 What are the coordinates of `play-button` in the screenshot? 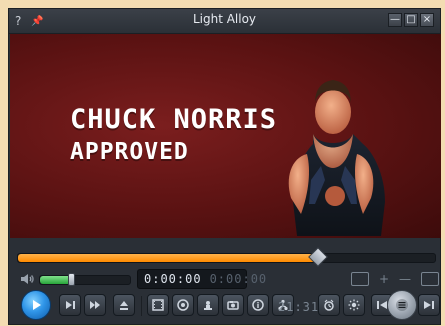 It's located at (36, 305).